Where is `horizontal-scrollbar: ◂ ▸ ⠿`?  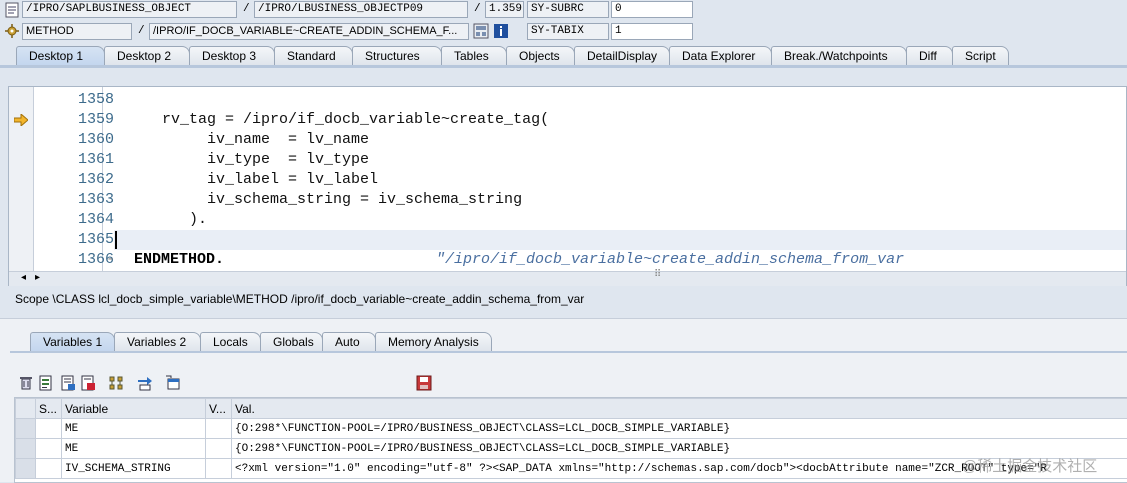
horizontal-scrollbar: ◂ ▸ ⠿ is located at coordinates (567, 278).